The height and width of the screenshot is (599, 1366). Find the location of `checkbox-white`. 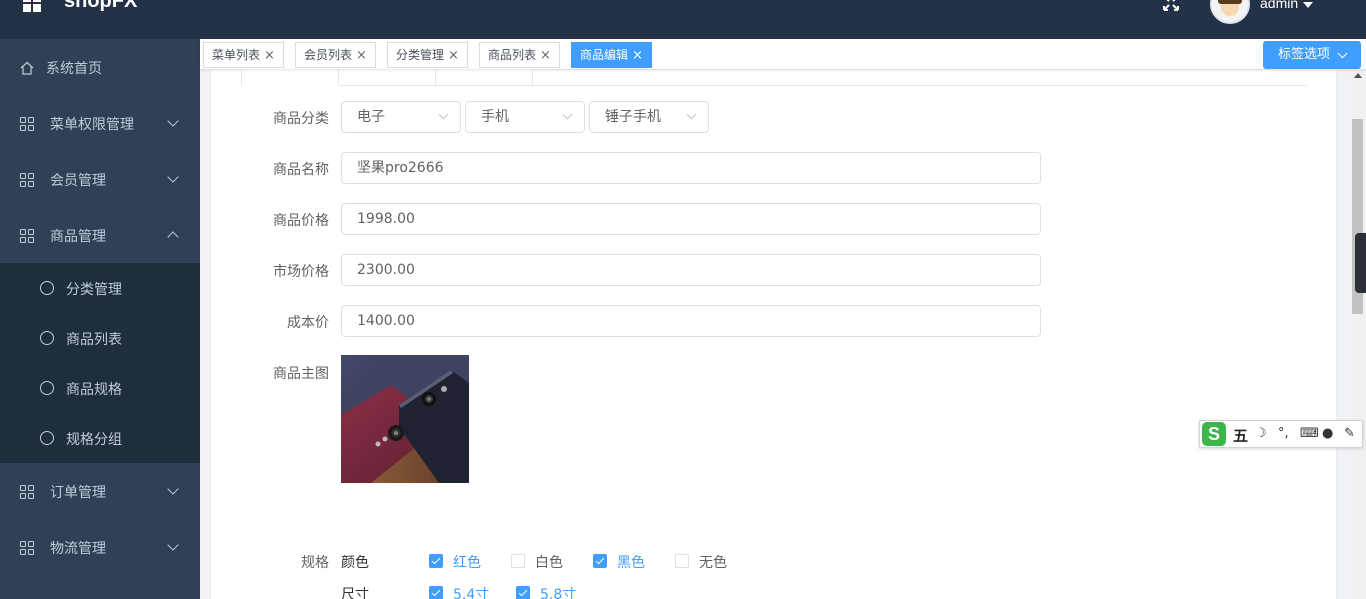

checkbox-white is located at coordinates (518, 561).